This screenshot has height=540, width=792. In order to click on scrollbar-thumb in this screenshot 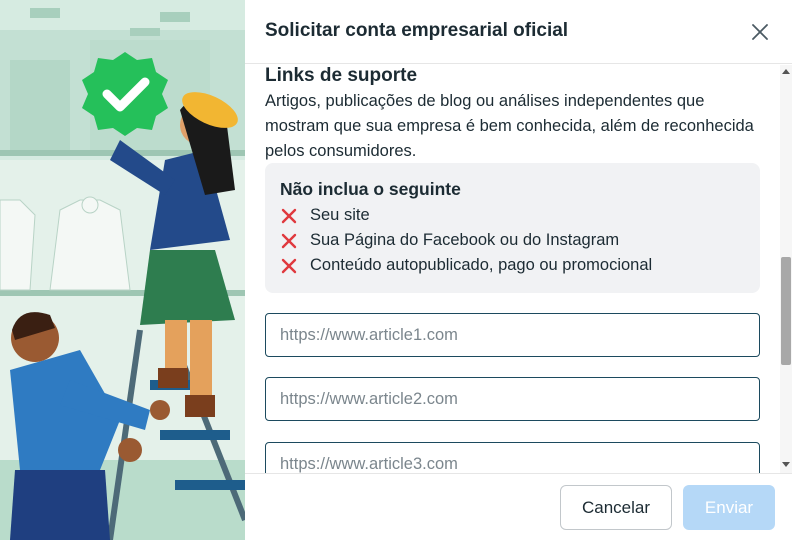, I will do `click(786, 311)`.